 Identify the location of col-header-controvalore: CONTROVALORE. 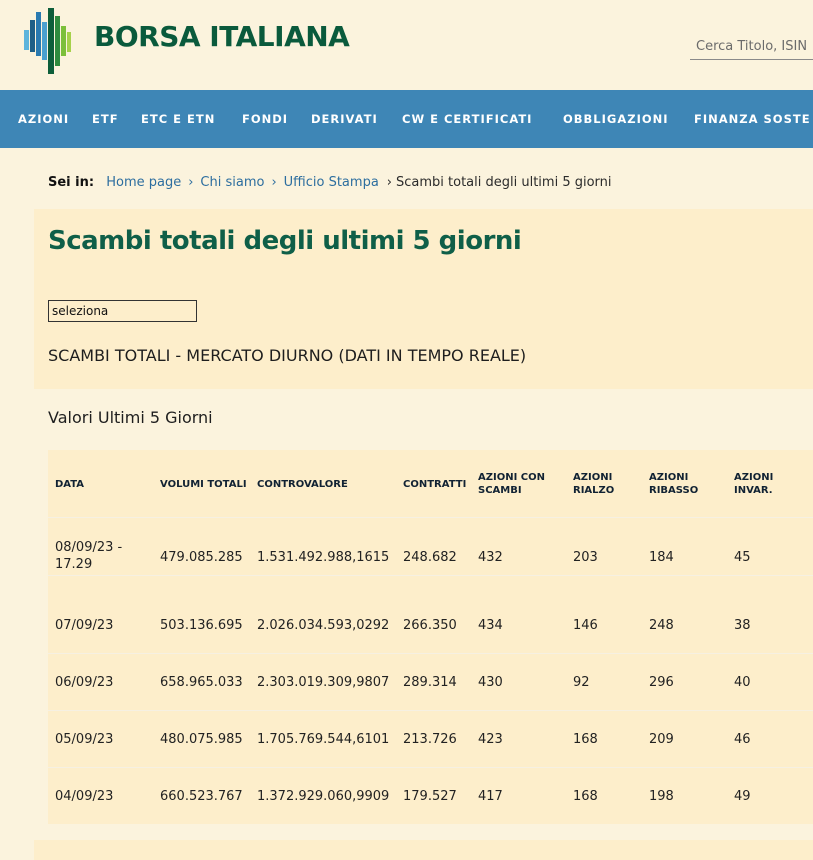
(302, 484).